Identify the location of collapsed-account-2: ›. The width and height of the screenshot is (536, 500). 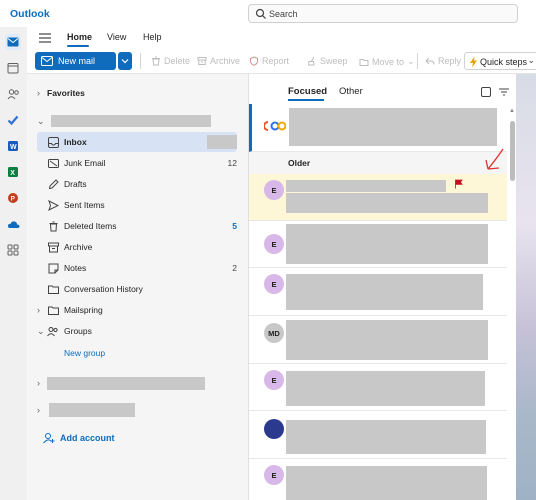
(137, 410).